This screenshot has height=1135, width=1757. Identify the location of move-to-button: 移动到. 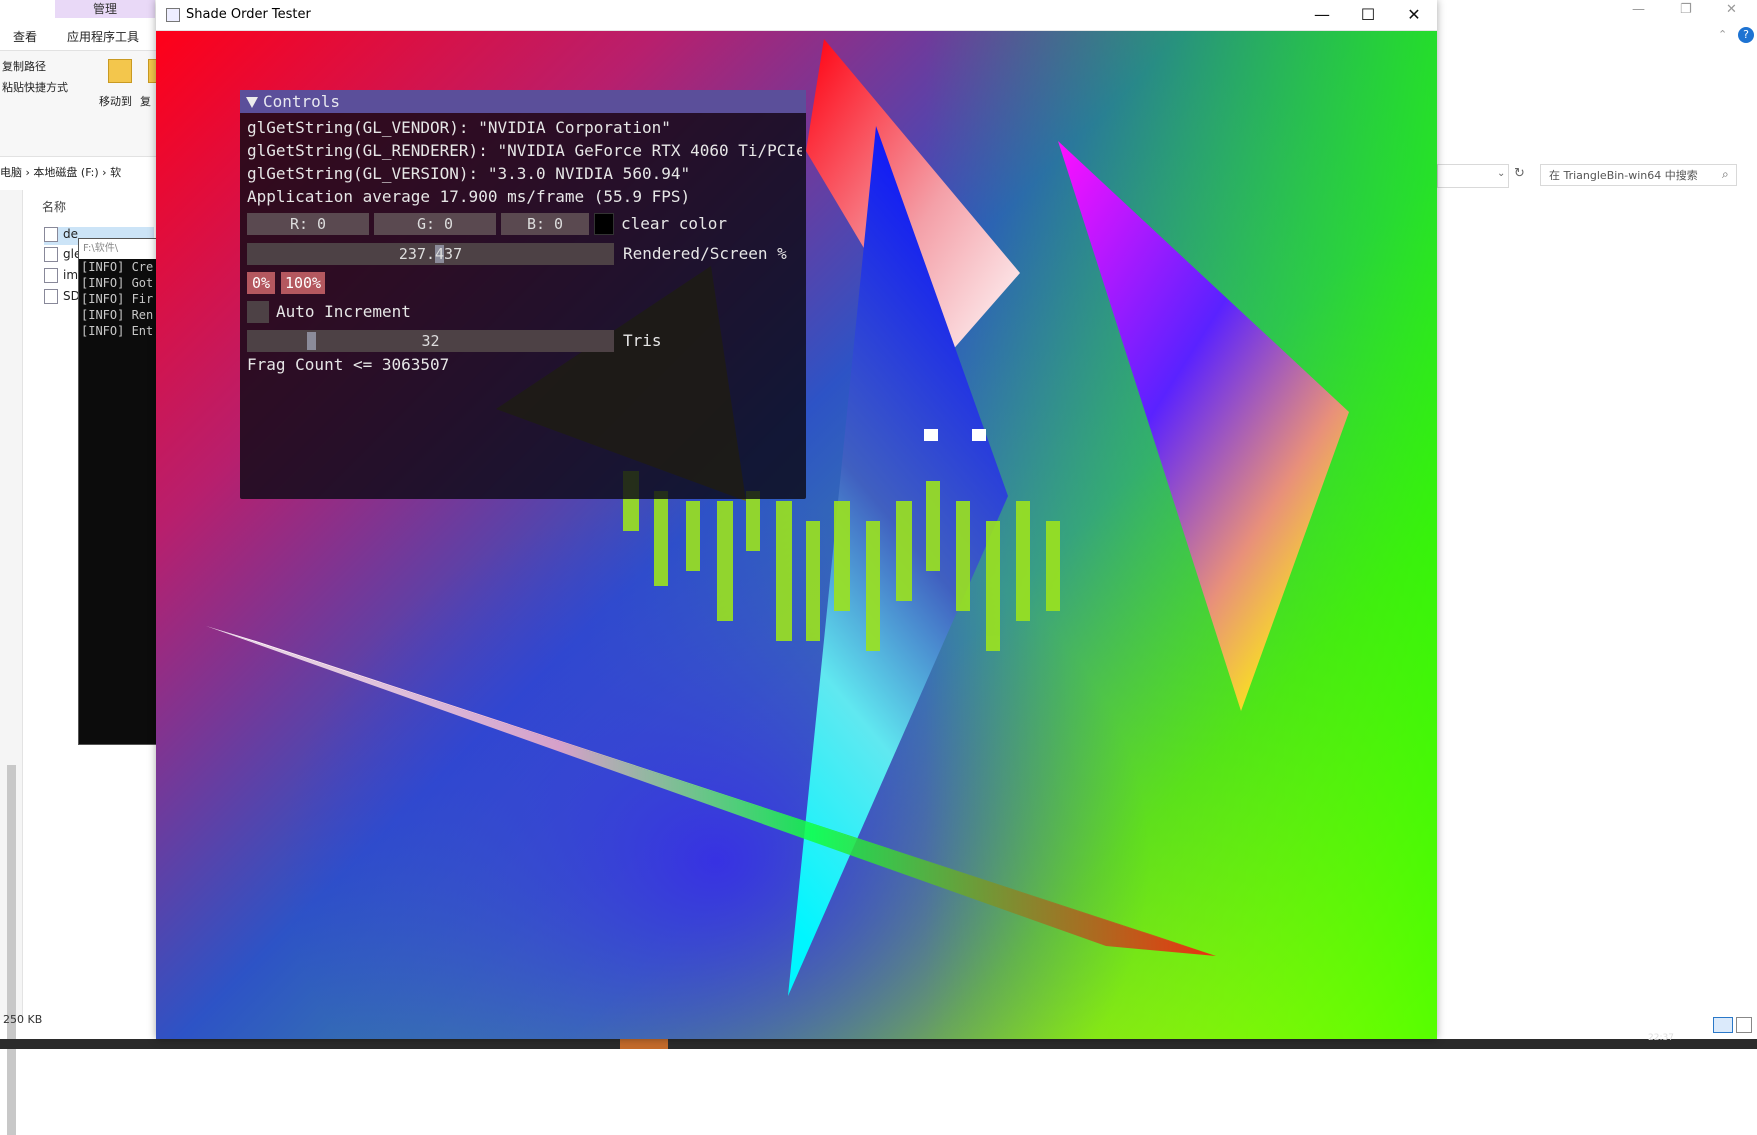
(115, 101).